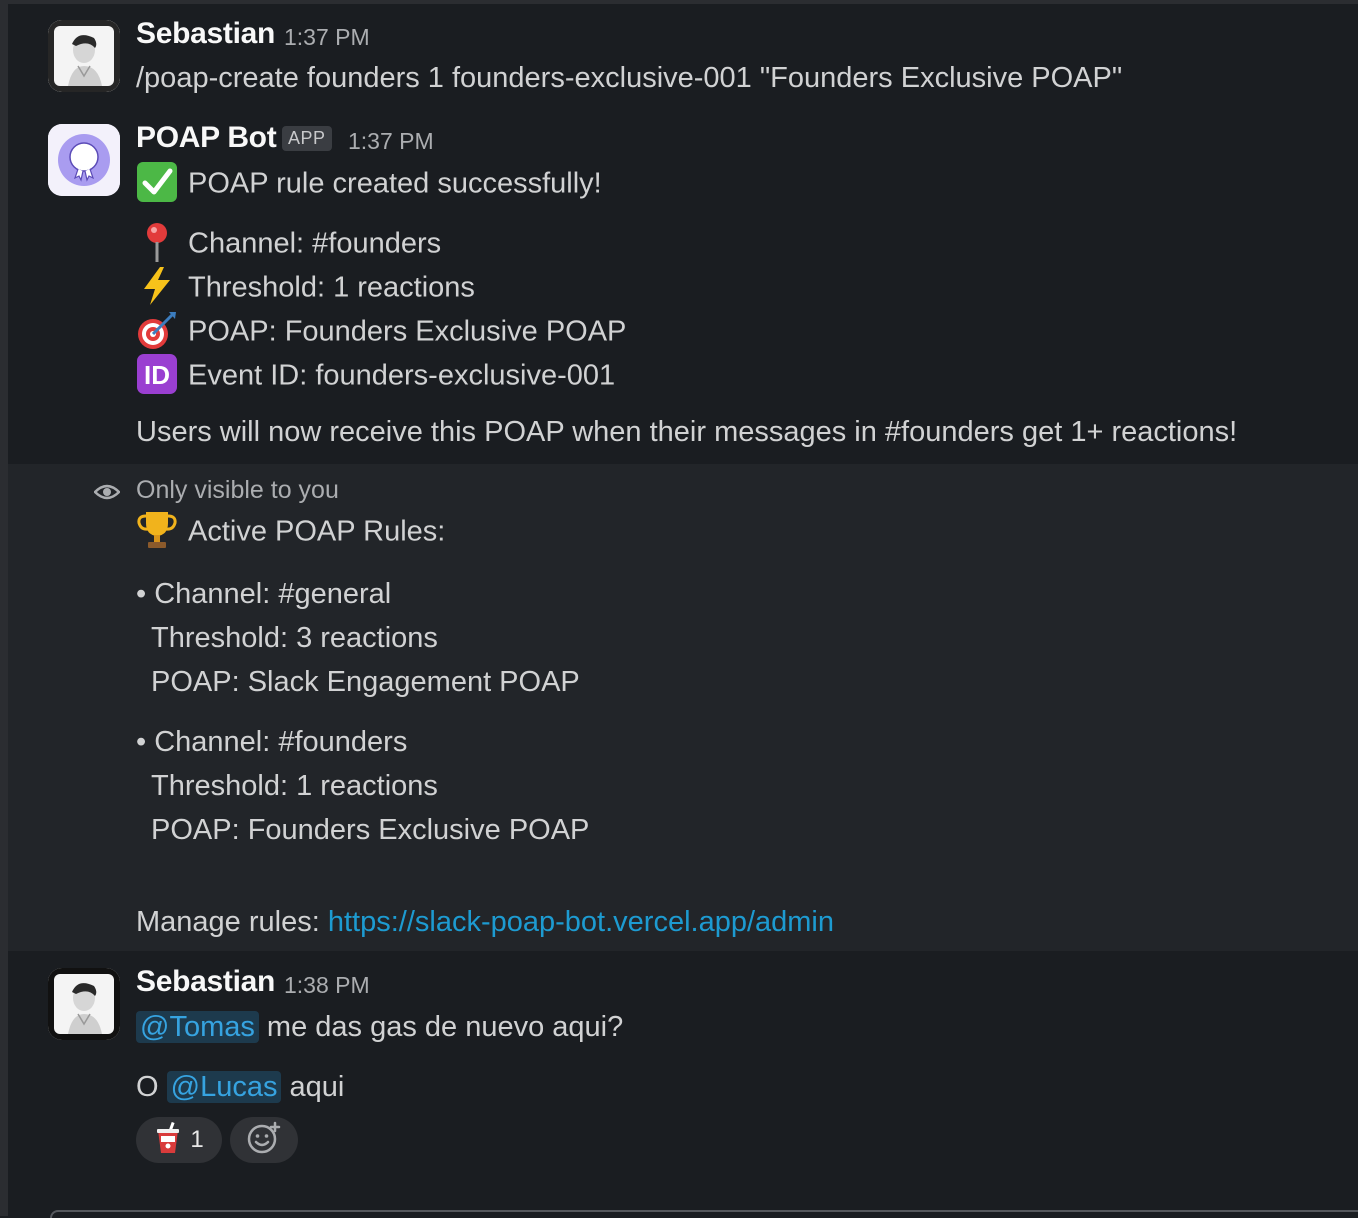 This screenshot has height=1218, width=1358. What do you see at coordinates (327, 985) in the screenshot?
I see `timestamp: 1:38 PM` at bounding box center [327, 985].